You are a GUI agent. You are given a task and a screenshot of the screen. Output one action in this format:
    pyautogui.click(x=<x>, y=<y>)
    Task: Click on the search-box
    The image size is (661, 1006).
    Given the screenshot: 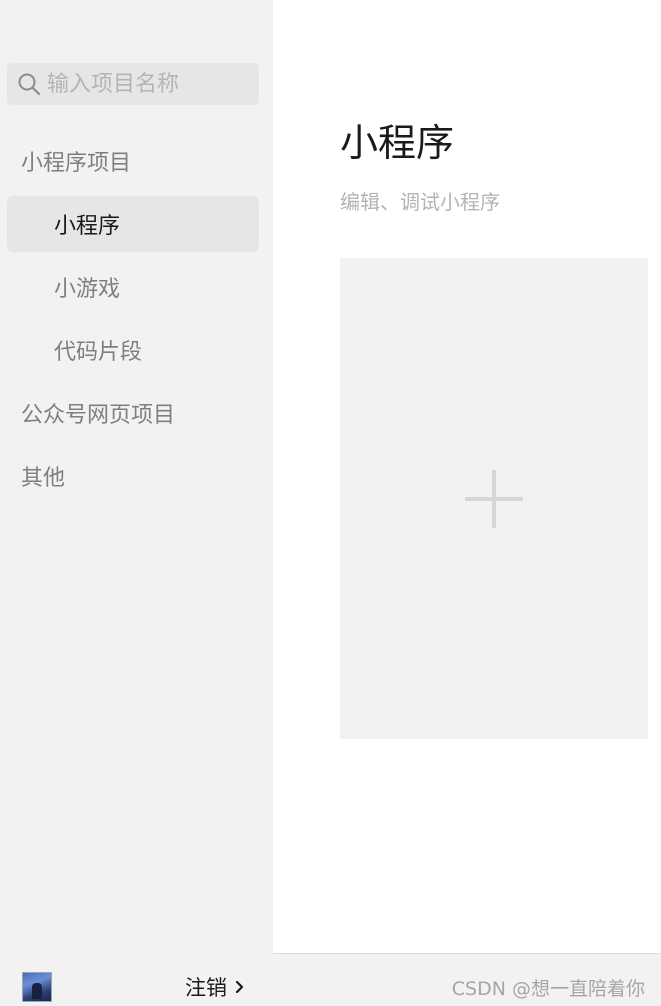 What is the action you would take?
    pyautogui.click(x=133, y=84)
    